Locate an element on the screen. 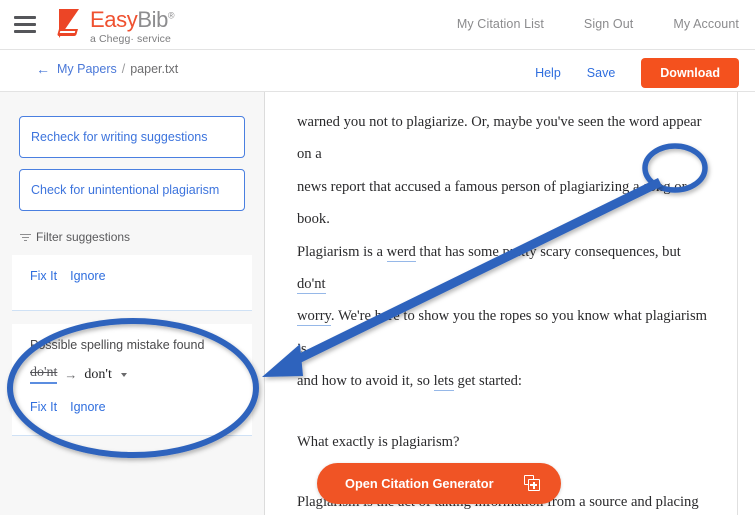 The image size is (755, 515). breadcrumb-my-papers-link: My Papers is located at coordinates (87, 69).